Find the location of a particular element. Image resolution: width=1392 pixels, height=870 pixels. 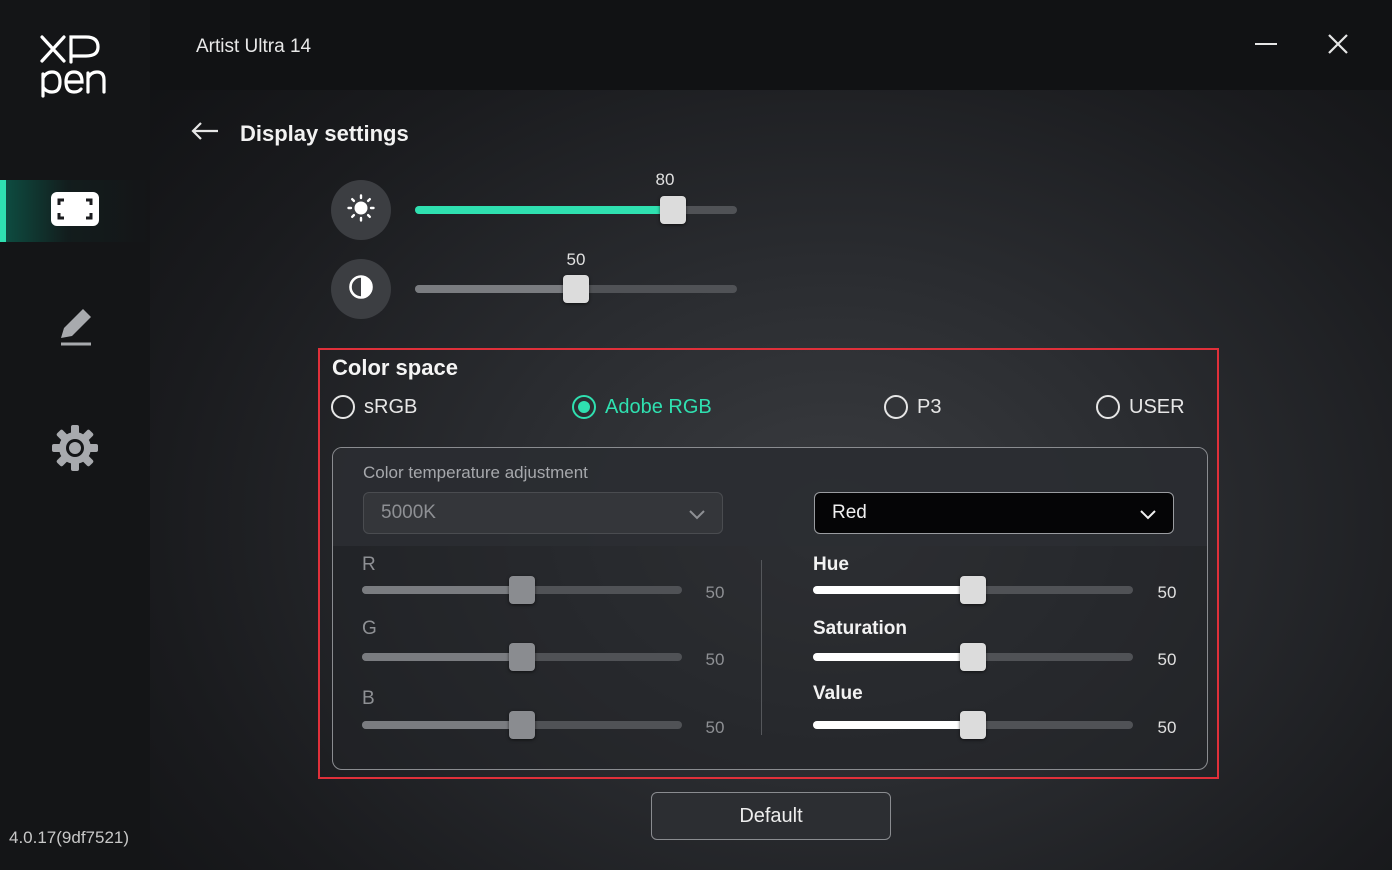

contrast-value: 50 is located at coordinates (576, 259).